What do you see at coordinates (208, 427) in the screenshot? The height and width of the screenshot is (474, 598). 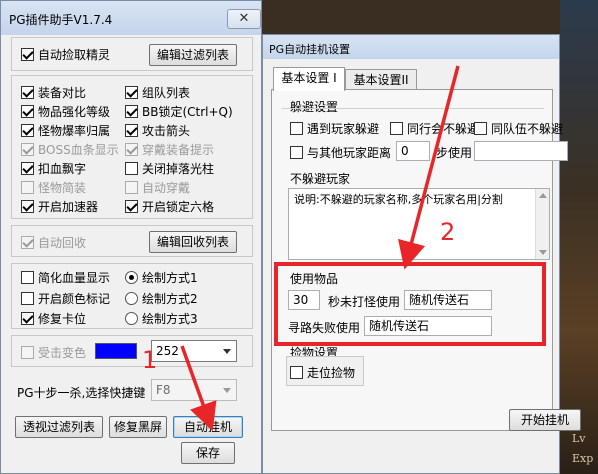 I see `auto-hook-button: 自动挂机` at bounding box center [208, 427].